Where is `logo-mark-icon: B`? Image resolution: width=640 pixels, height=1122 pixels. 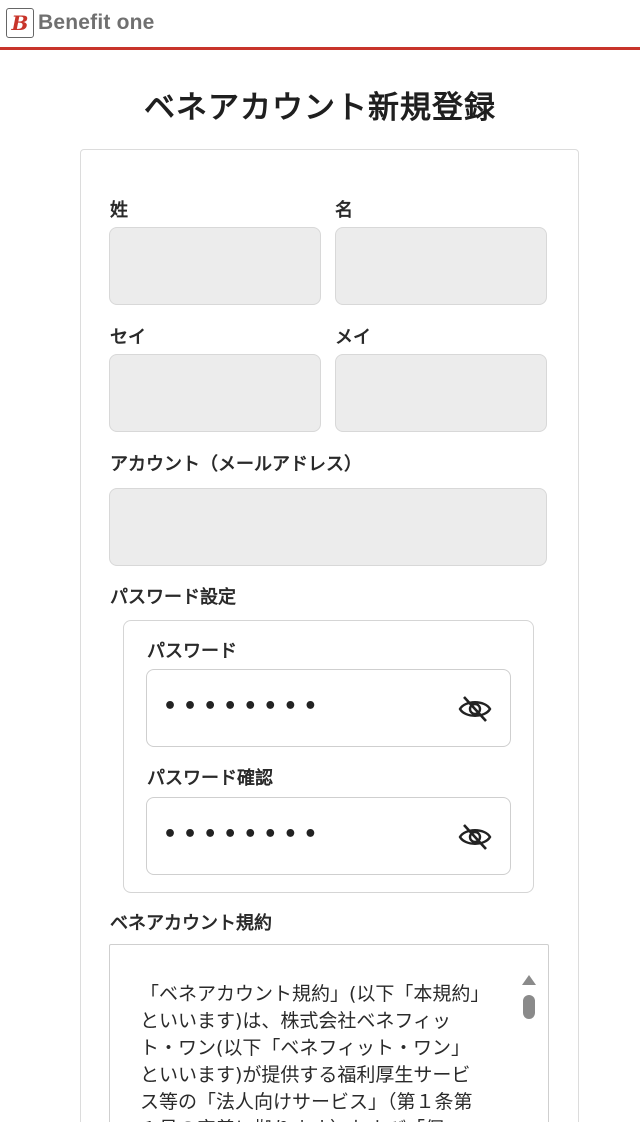 logo-mark-icon: B is located at coordinates (20, 23).